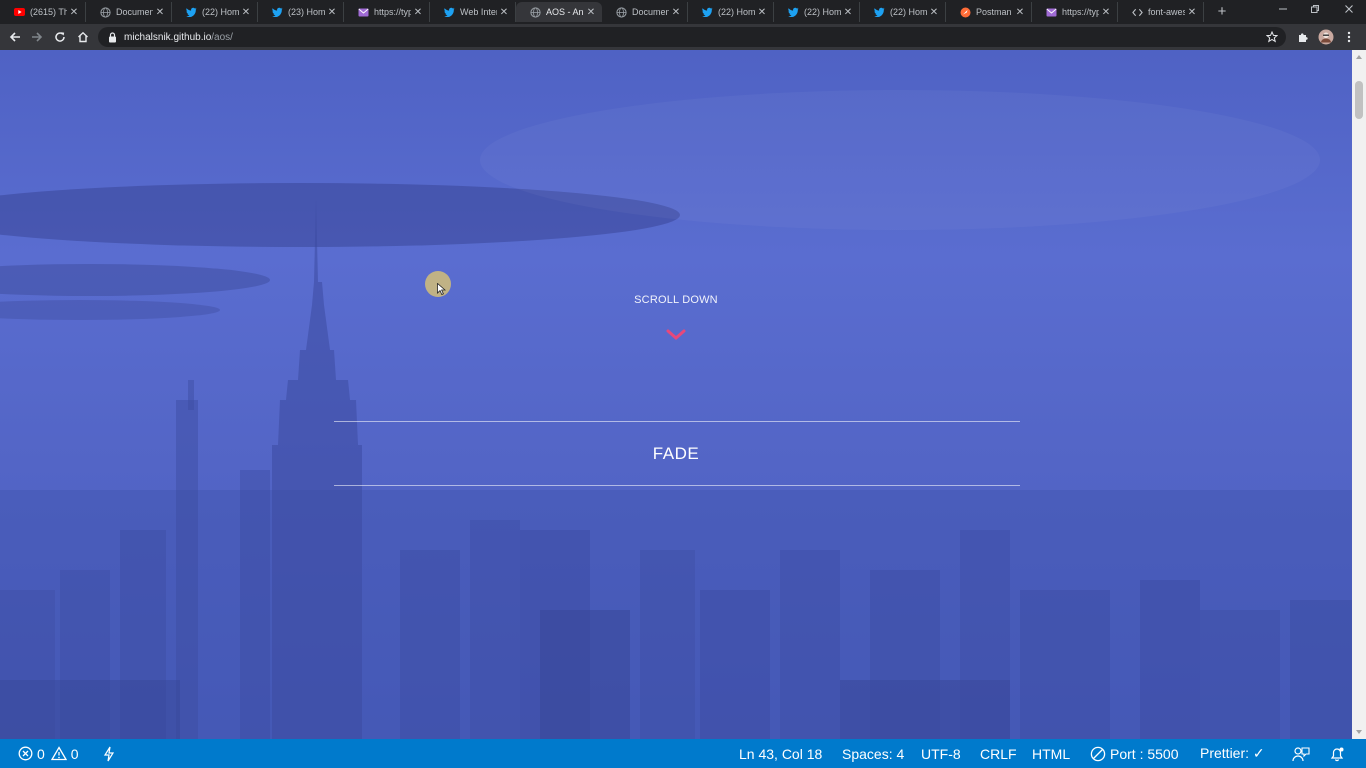  I want to click on feedback-button, so click(1303, 753).